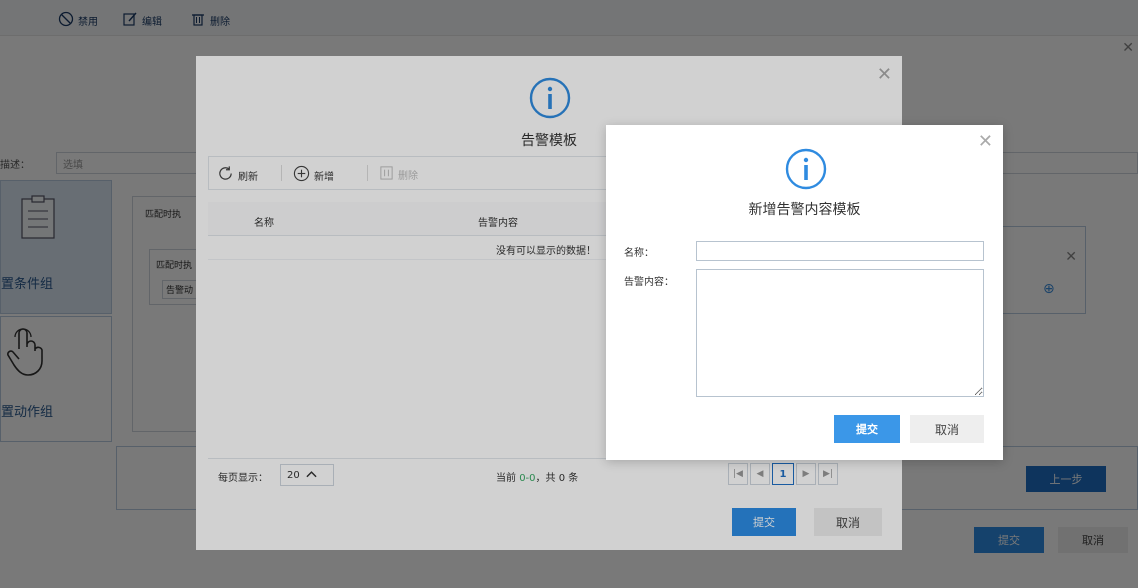  What do you see at coordinates (867, 429) in the screenshot?
I see `submit-button: 提交` at bounding box center [867, 429].